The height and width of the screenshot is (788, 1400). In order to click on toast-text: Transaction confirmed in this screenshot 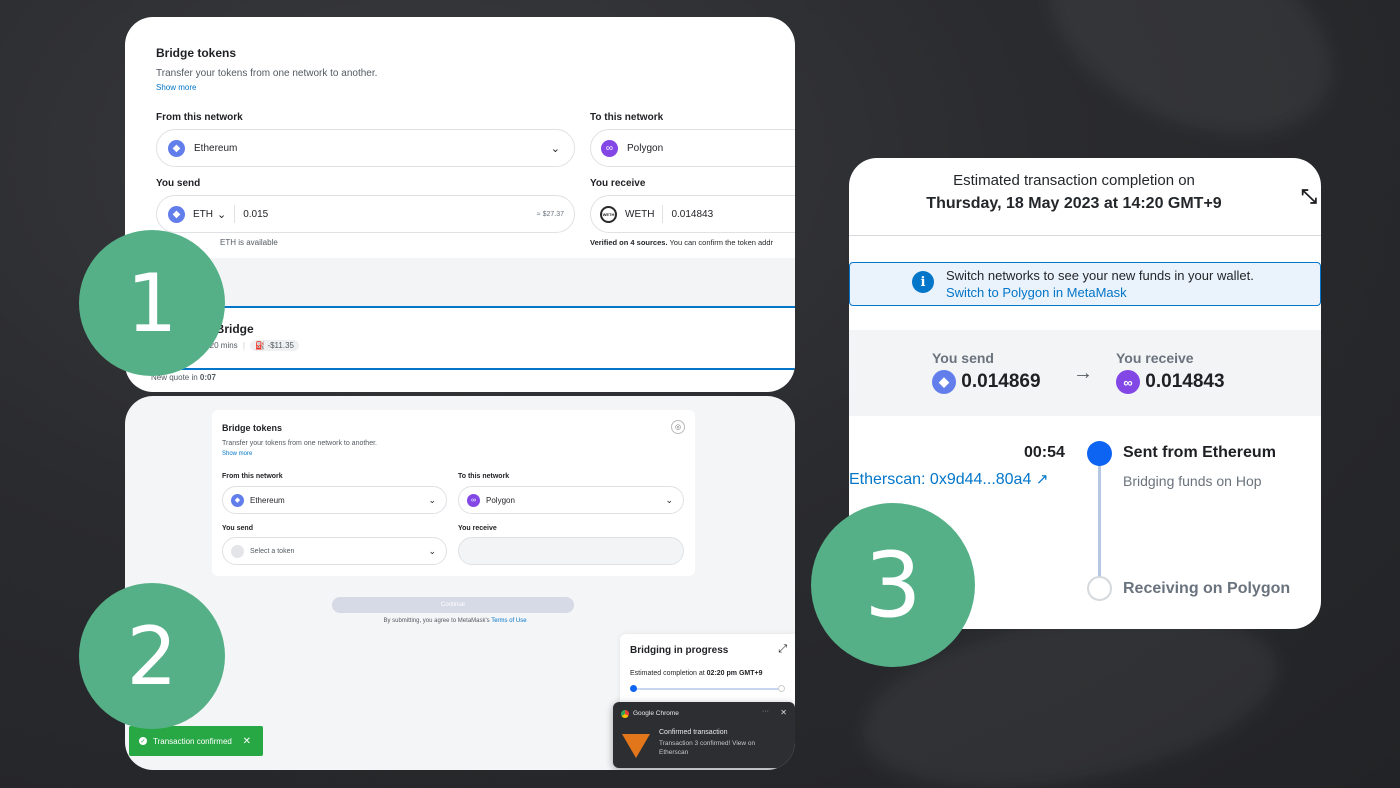, I will do `click(192, 741)`.